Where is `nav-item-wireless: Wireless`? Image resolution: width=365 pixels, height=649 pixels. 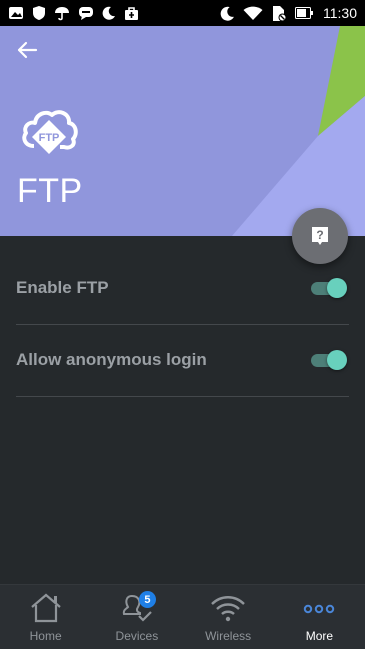
nav-item-wireless: Wireless is located at coordinates (228, 617).